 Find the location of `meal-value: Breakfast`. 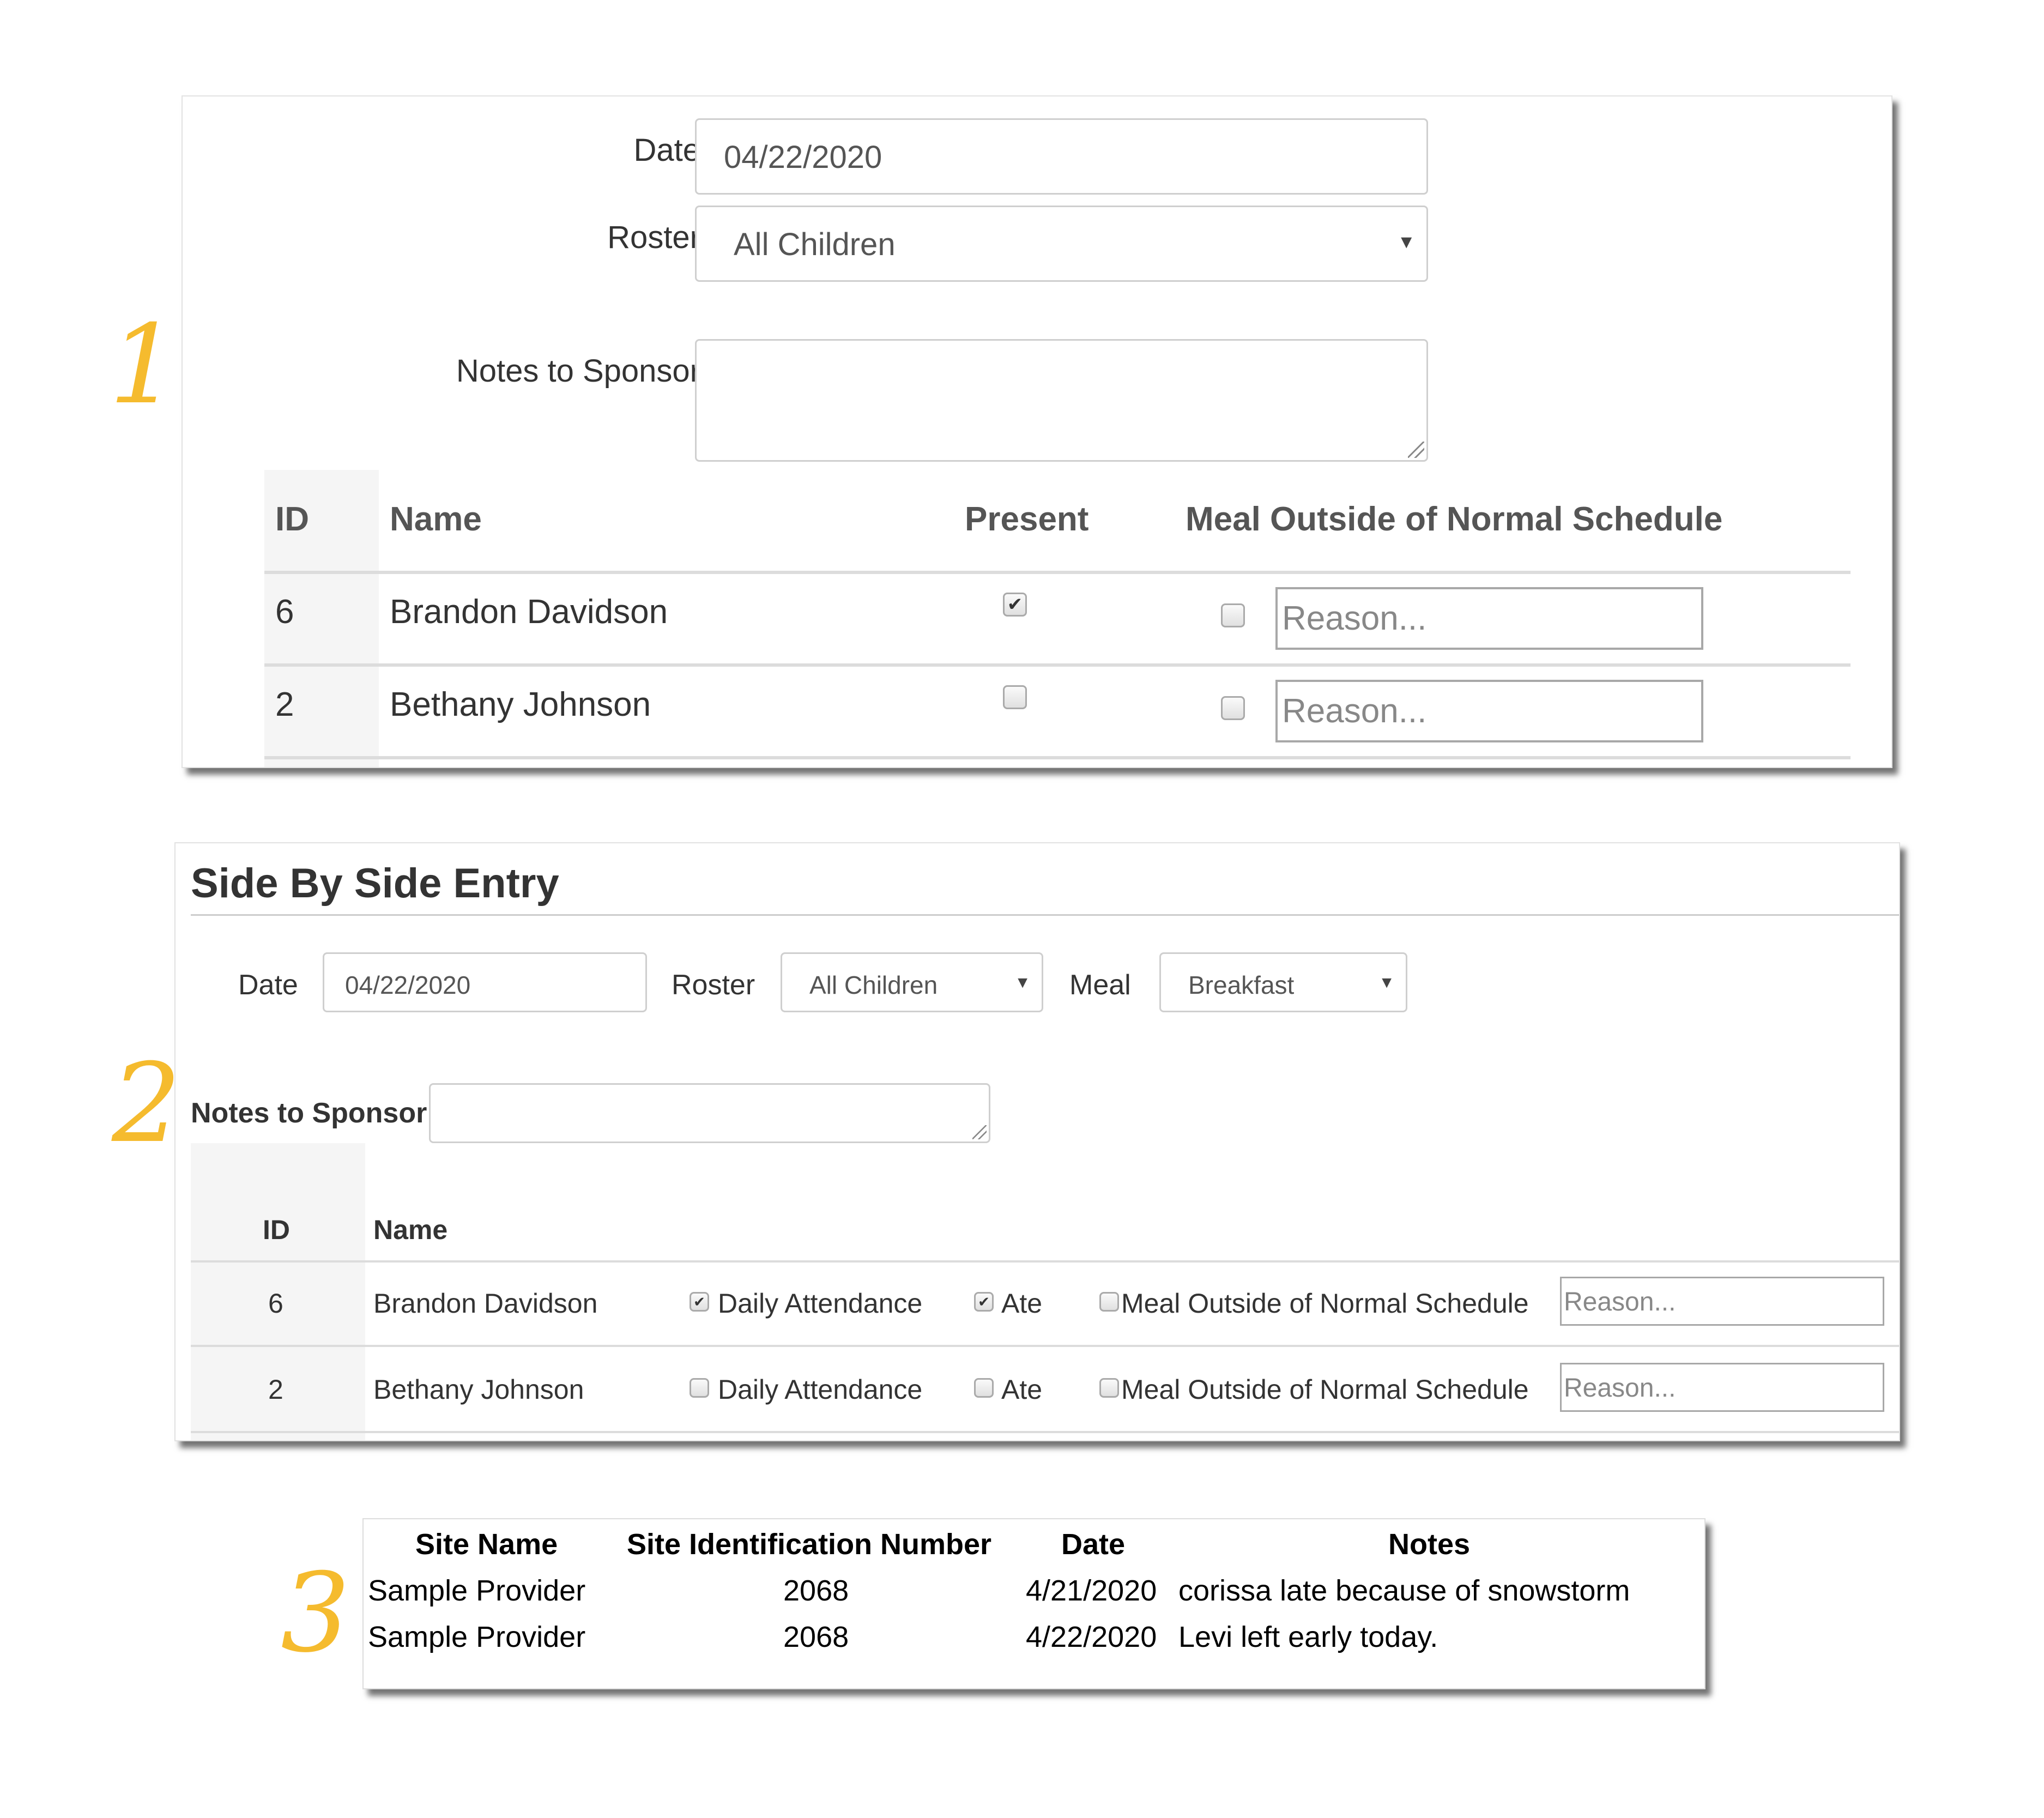

meal-value: Breakfast is located at coordinates (1242, 985).